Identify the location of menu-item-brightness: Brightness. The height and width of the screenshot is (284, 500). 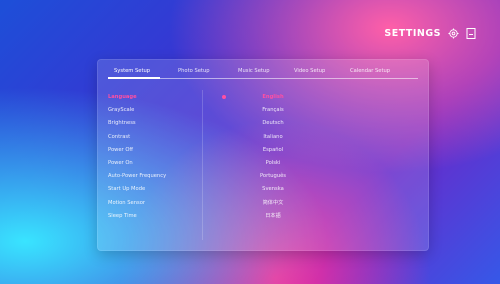
(154, 123).